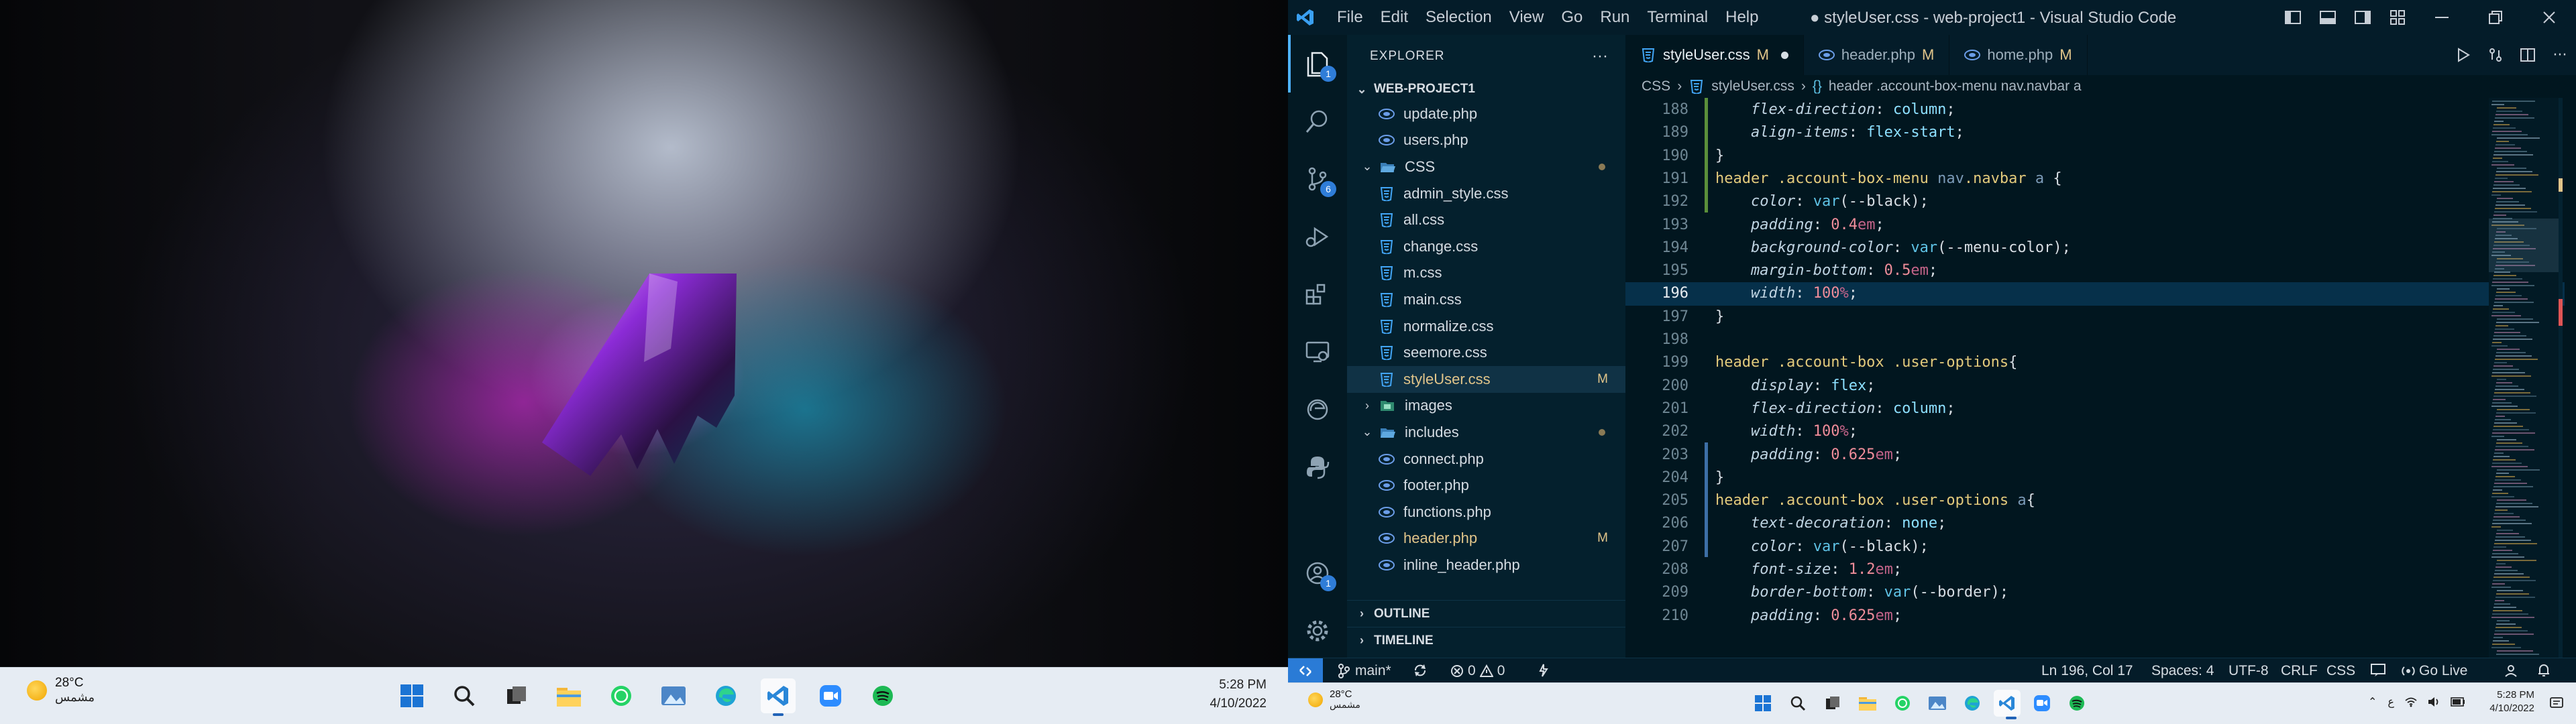  What do you see at coordinates (2511, 701) in the screenshot?
I see `right-clock: 5:28 PM 4/10/2022` at bounding box center [2511, 701].